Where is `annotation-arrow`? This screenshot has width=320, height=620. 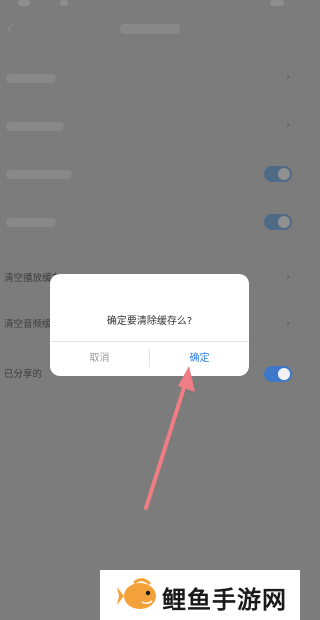 annotation-arrow is located at coordinates (169, 438).